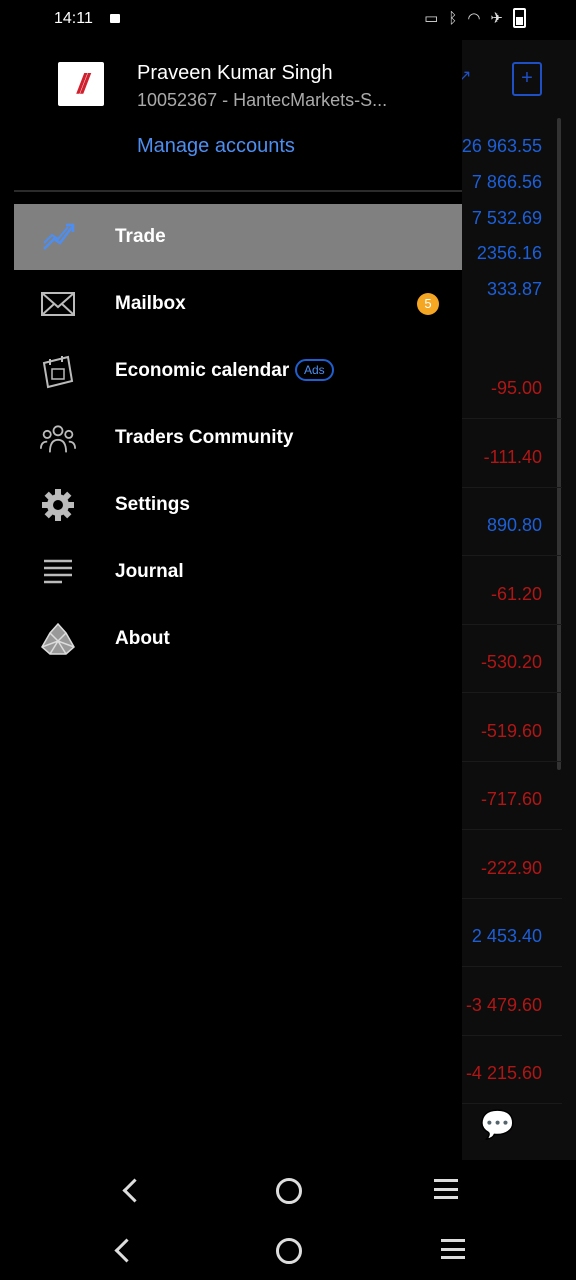 The image size is (576, 1280). Describe the element at coordinates (126, 1250) in the screenshot. I see `system-back-icon` at that location.